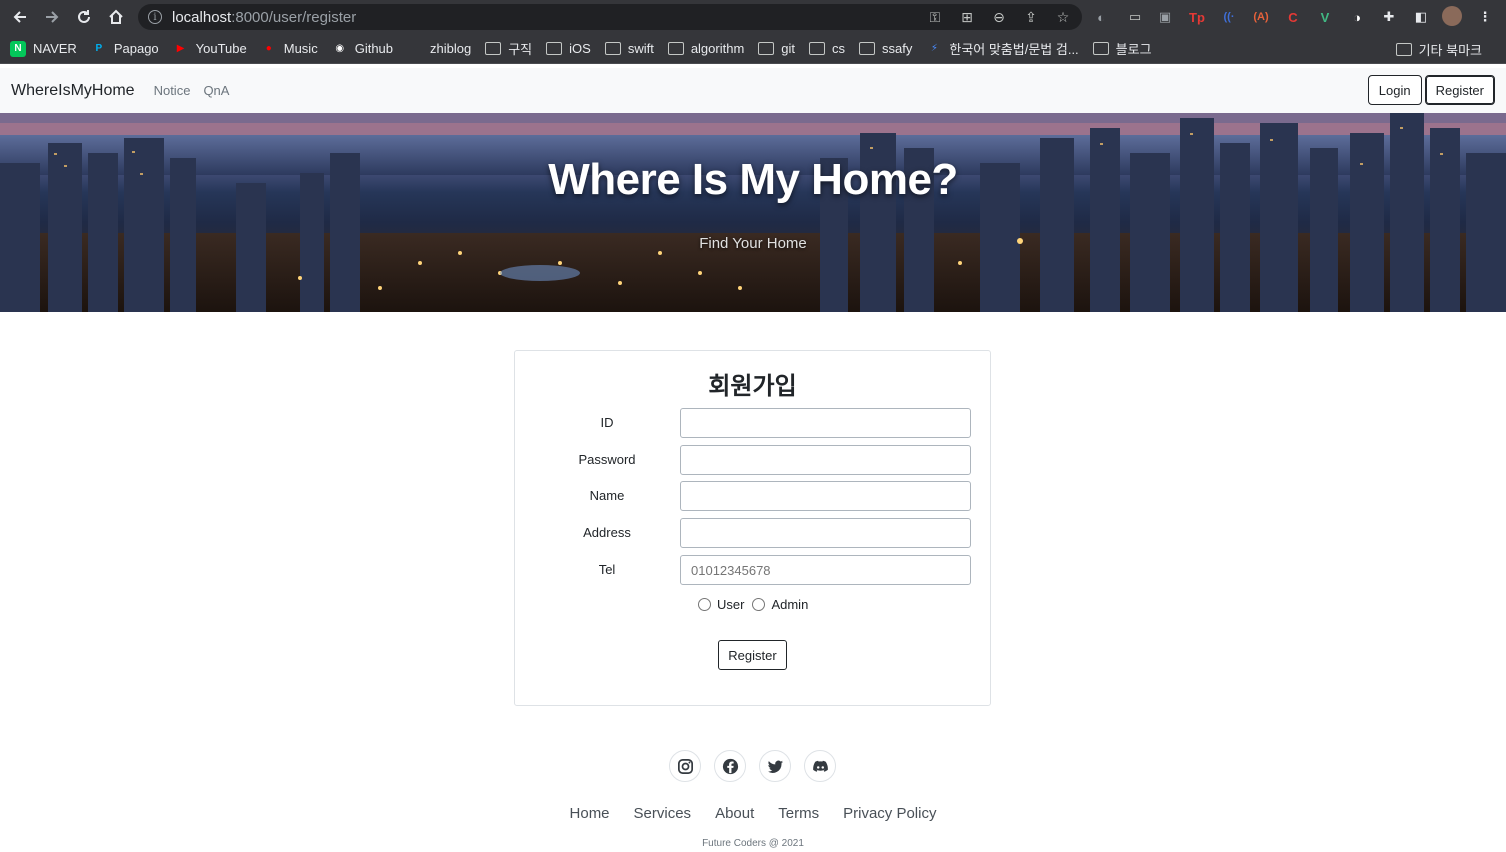 This screenshot has width=1506, height=852. What do you see at coordinates (1389, 17) in the screenshot?
I see `puzzle-icon: ✚` at bounding box center [1389, 17].